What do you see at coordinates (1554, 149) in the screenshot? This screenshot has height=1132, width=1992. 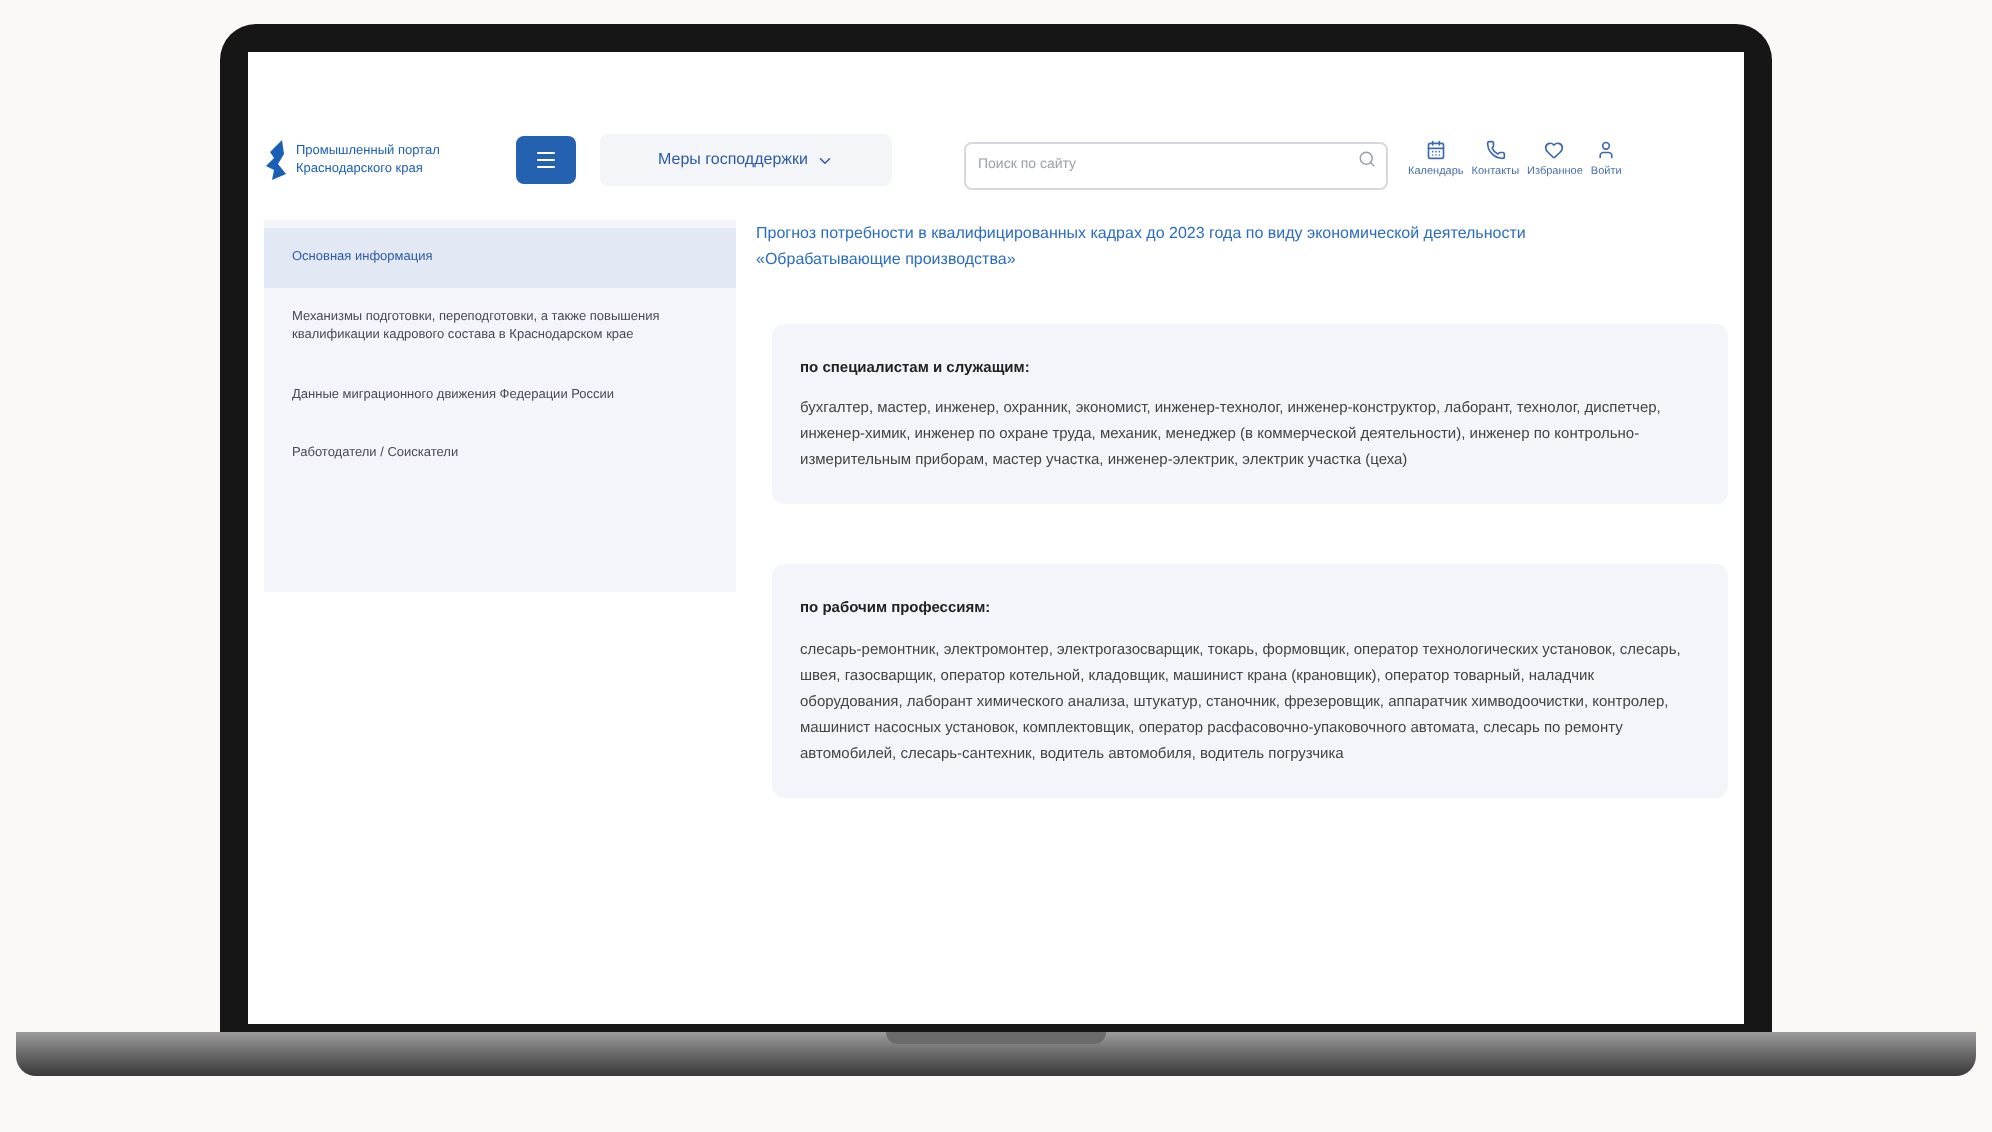 I see `heart-icon` at bounding box center [1554, 149].